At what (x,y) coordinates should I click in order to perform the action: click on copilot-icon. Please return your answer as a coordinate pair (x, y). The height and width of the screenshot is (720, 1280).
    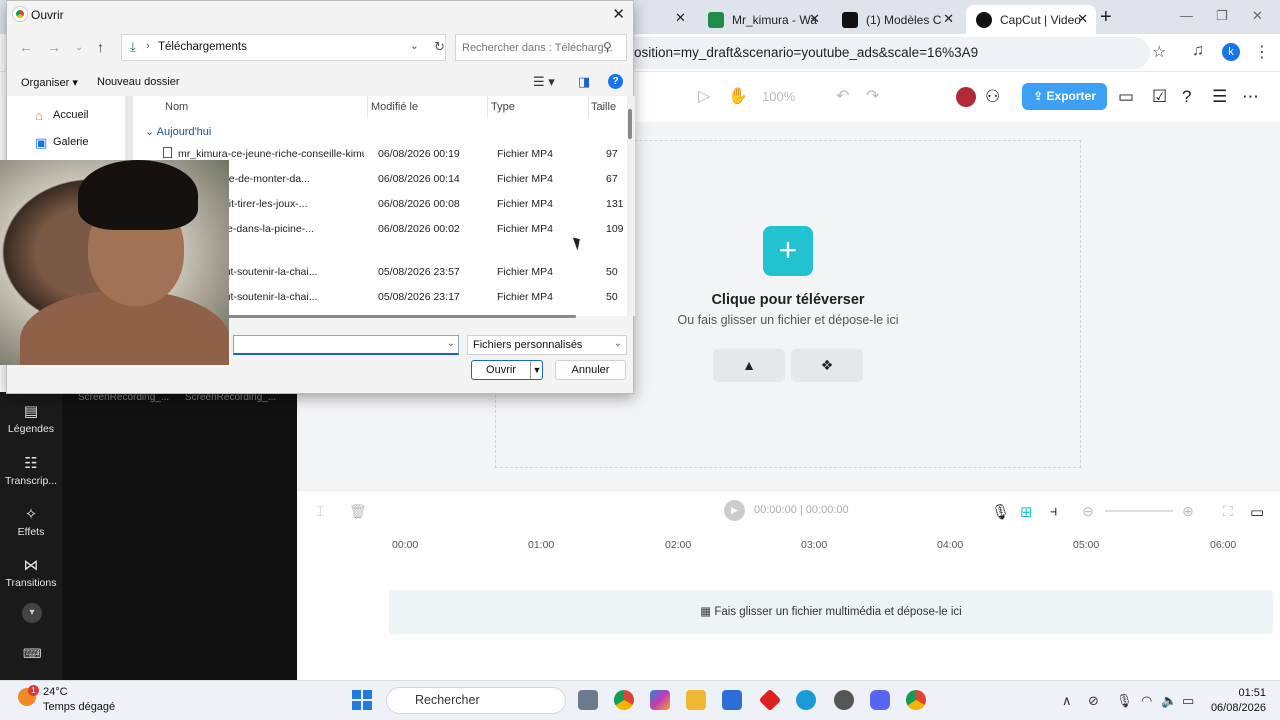
    Looking at the image, I should click on (660, 700).